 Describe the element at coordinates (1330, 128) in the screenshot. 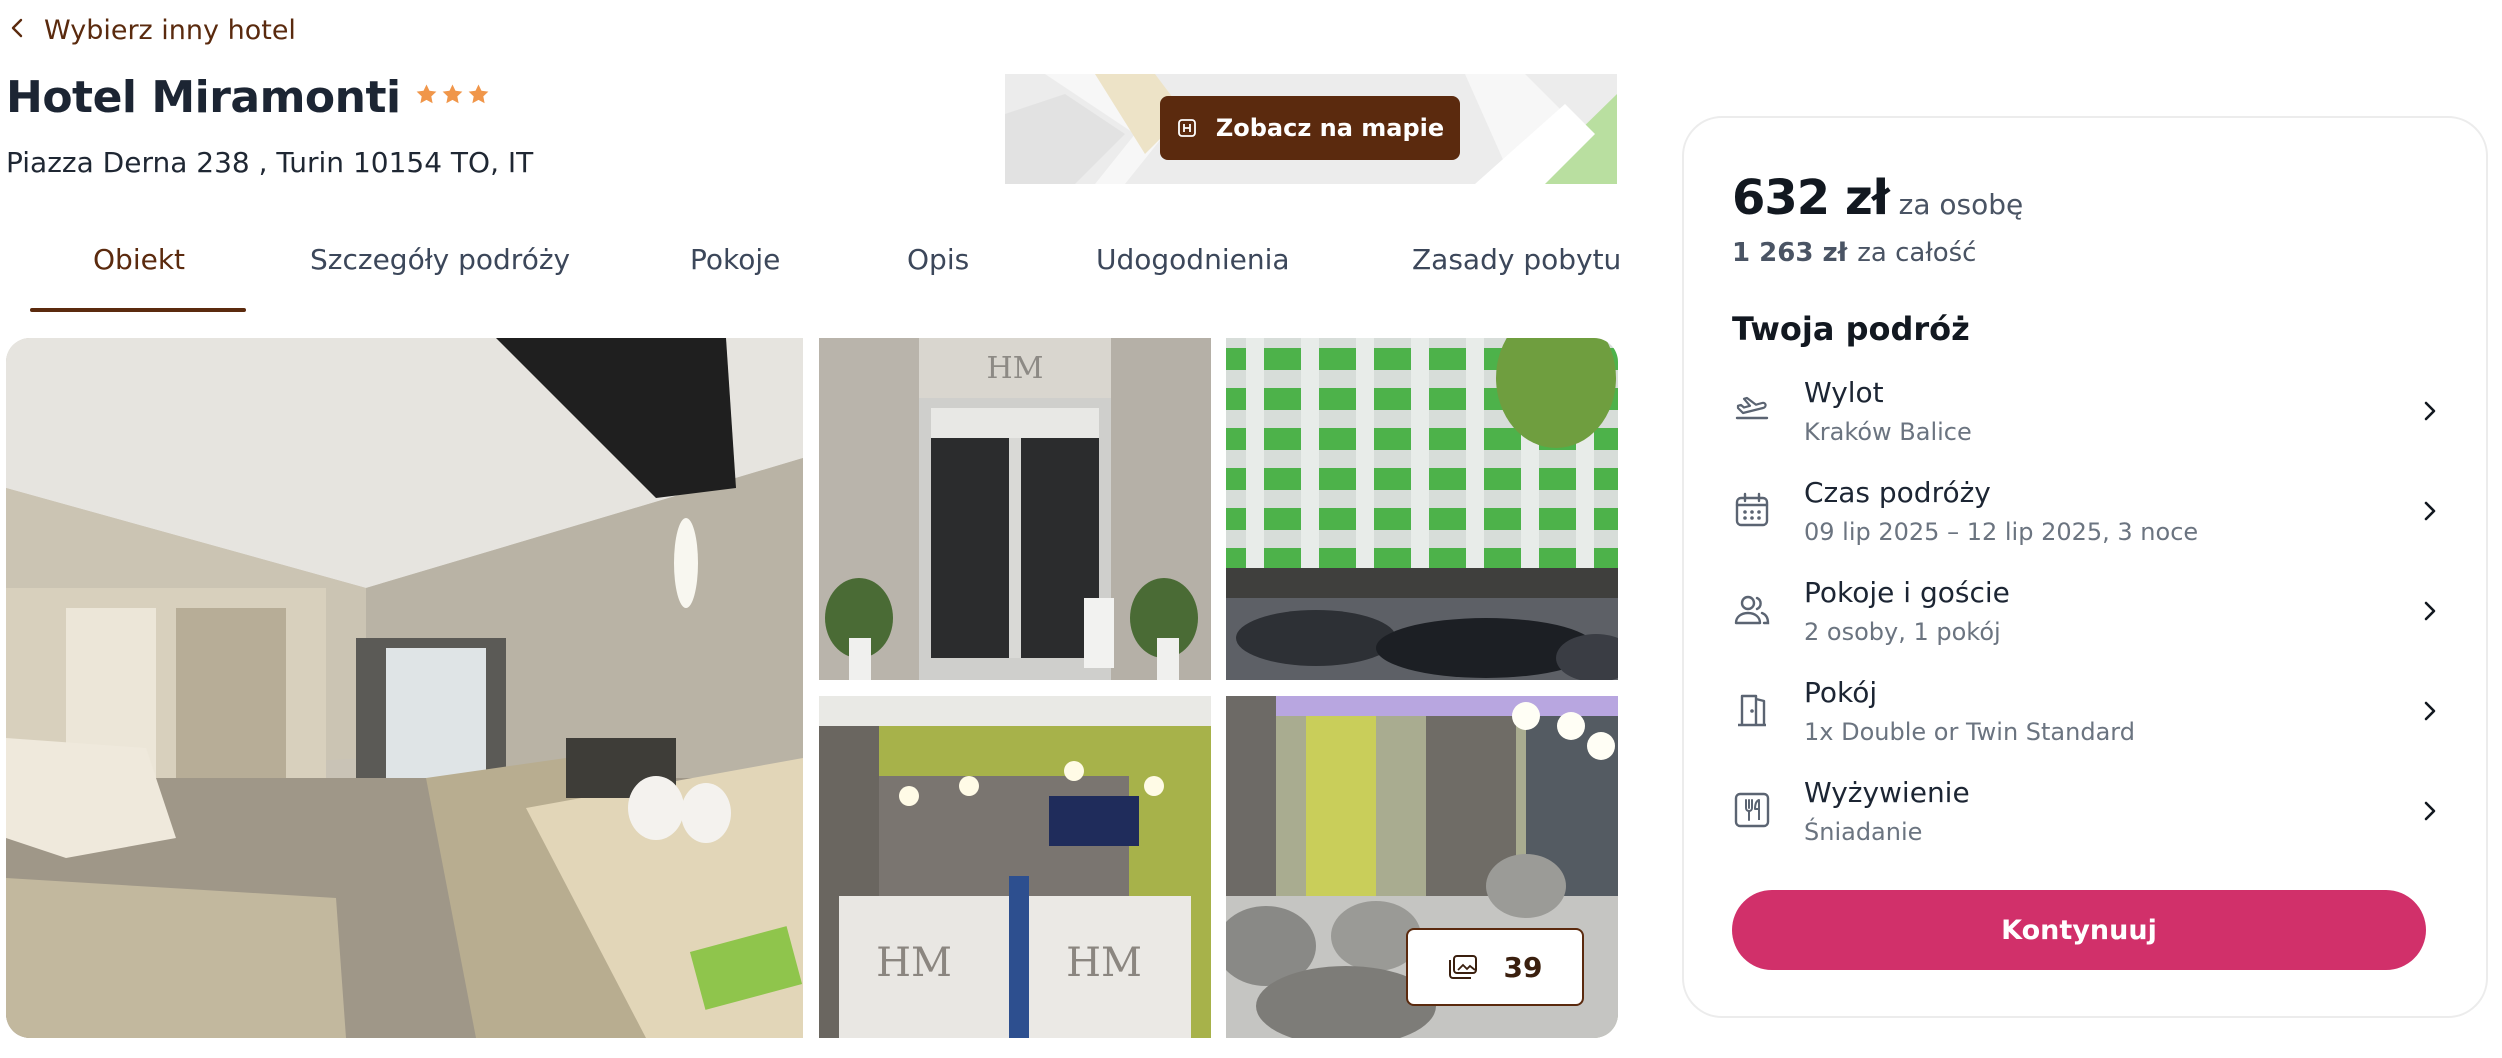

I see `show-on-map-label: Zobacz na mapie` at that location.